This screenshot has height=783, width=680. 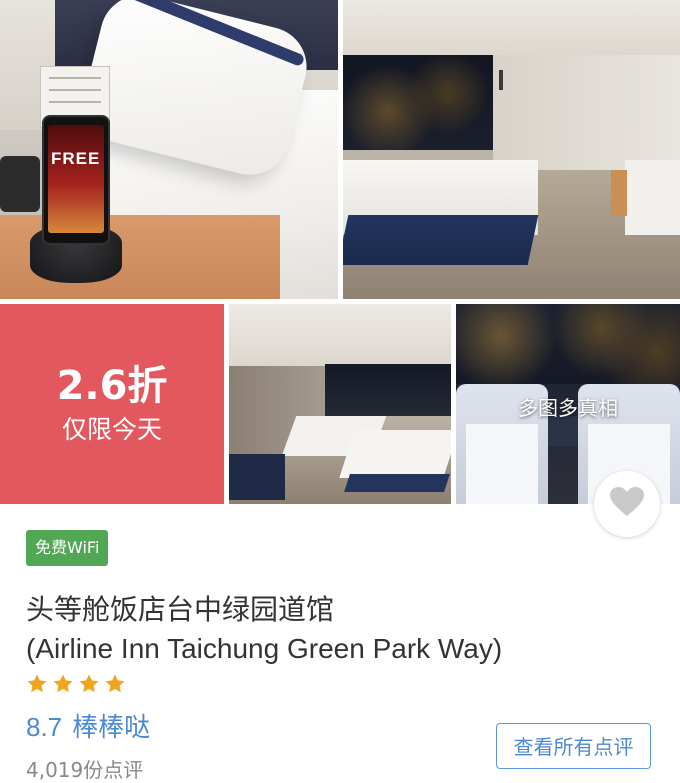 I want to click on guest-score: 8.7 棒棒哒, so click(x=88, y=727).